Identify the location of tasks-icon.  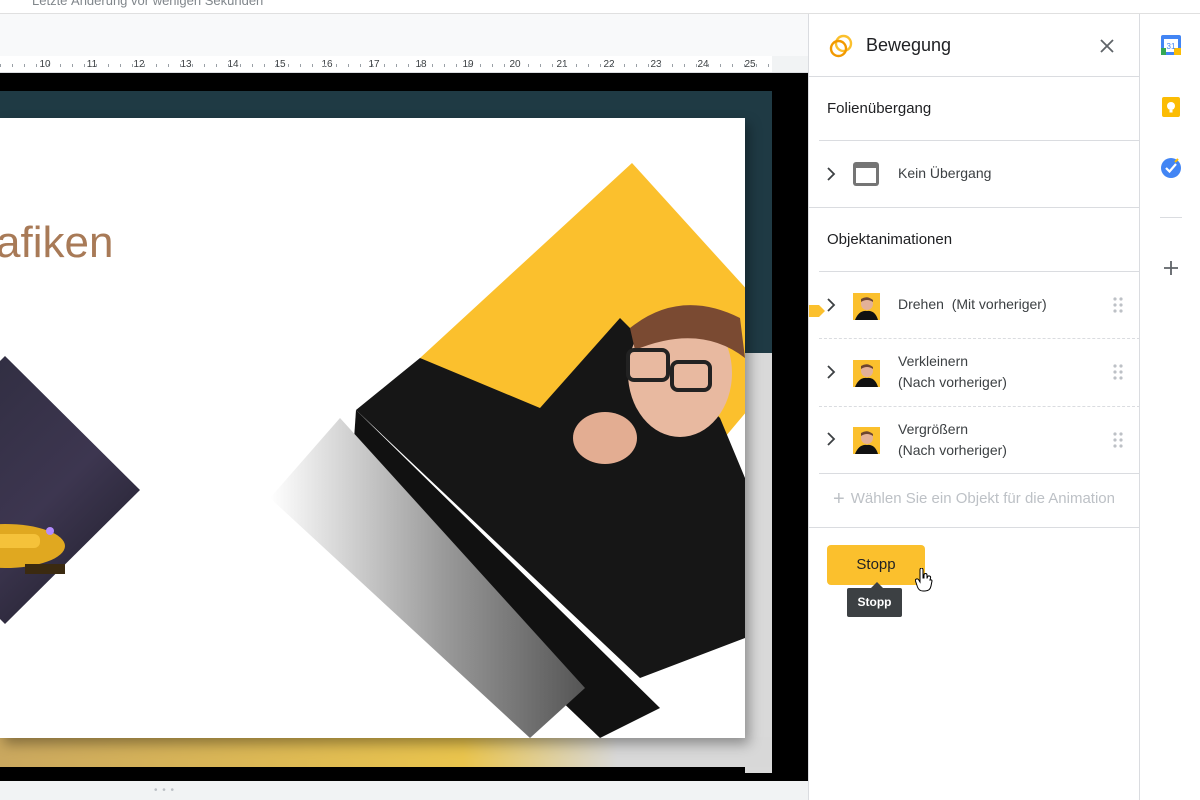
(1171, 168).